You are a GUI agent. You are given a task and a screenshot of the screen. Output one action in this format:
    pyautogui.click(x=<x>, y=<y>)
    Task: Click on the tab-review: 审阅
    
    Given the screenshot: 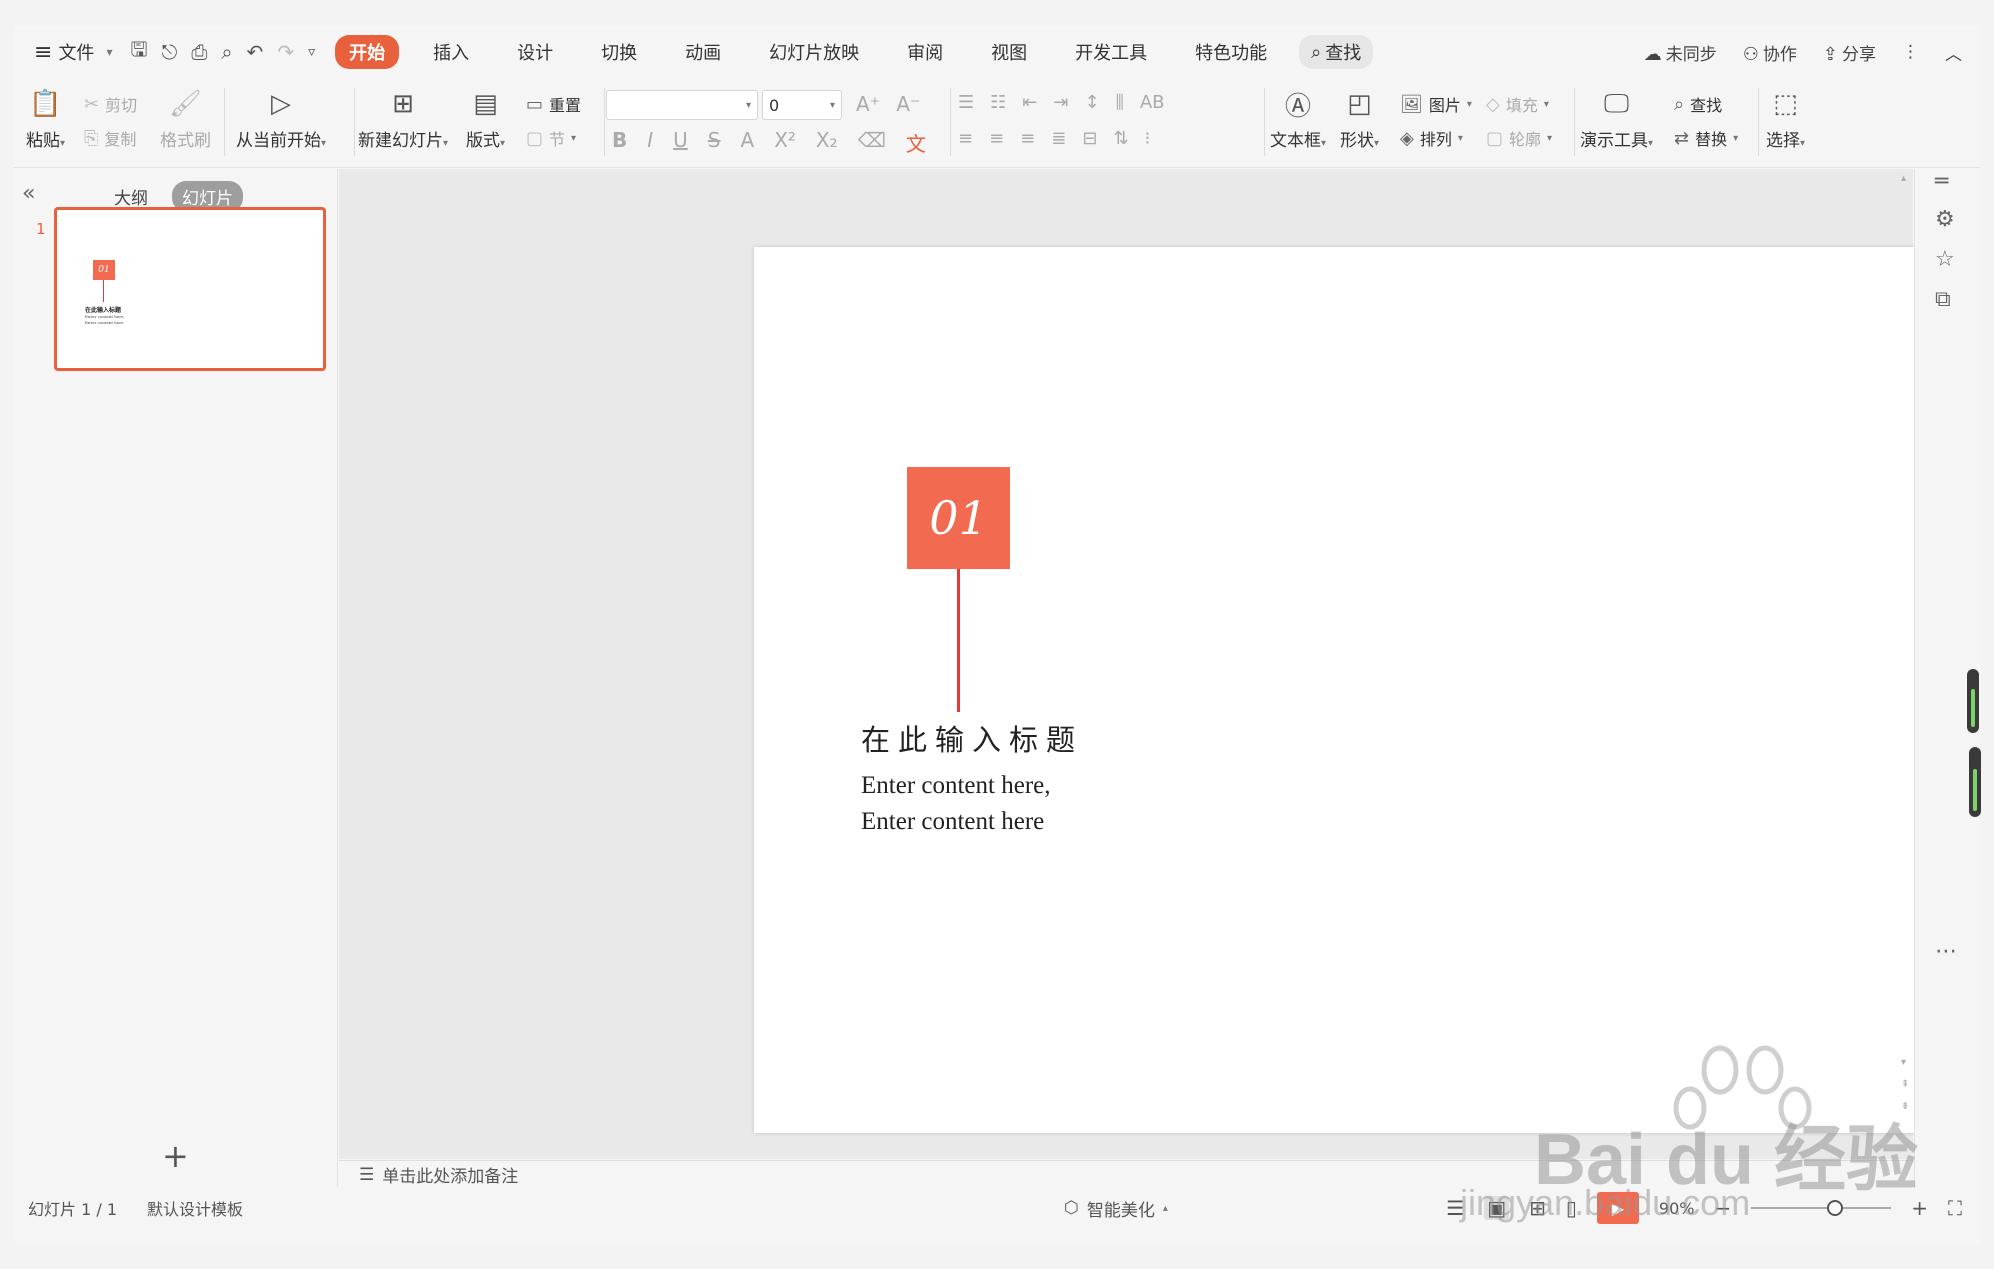 What is the action you would take?
    pyautogui.click(x=925, y=52)
    